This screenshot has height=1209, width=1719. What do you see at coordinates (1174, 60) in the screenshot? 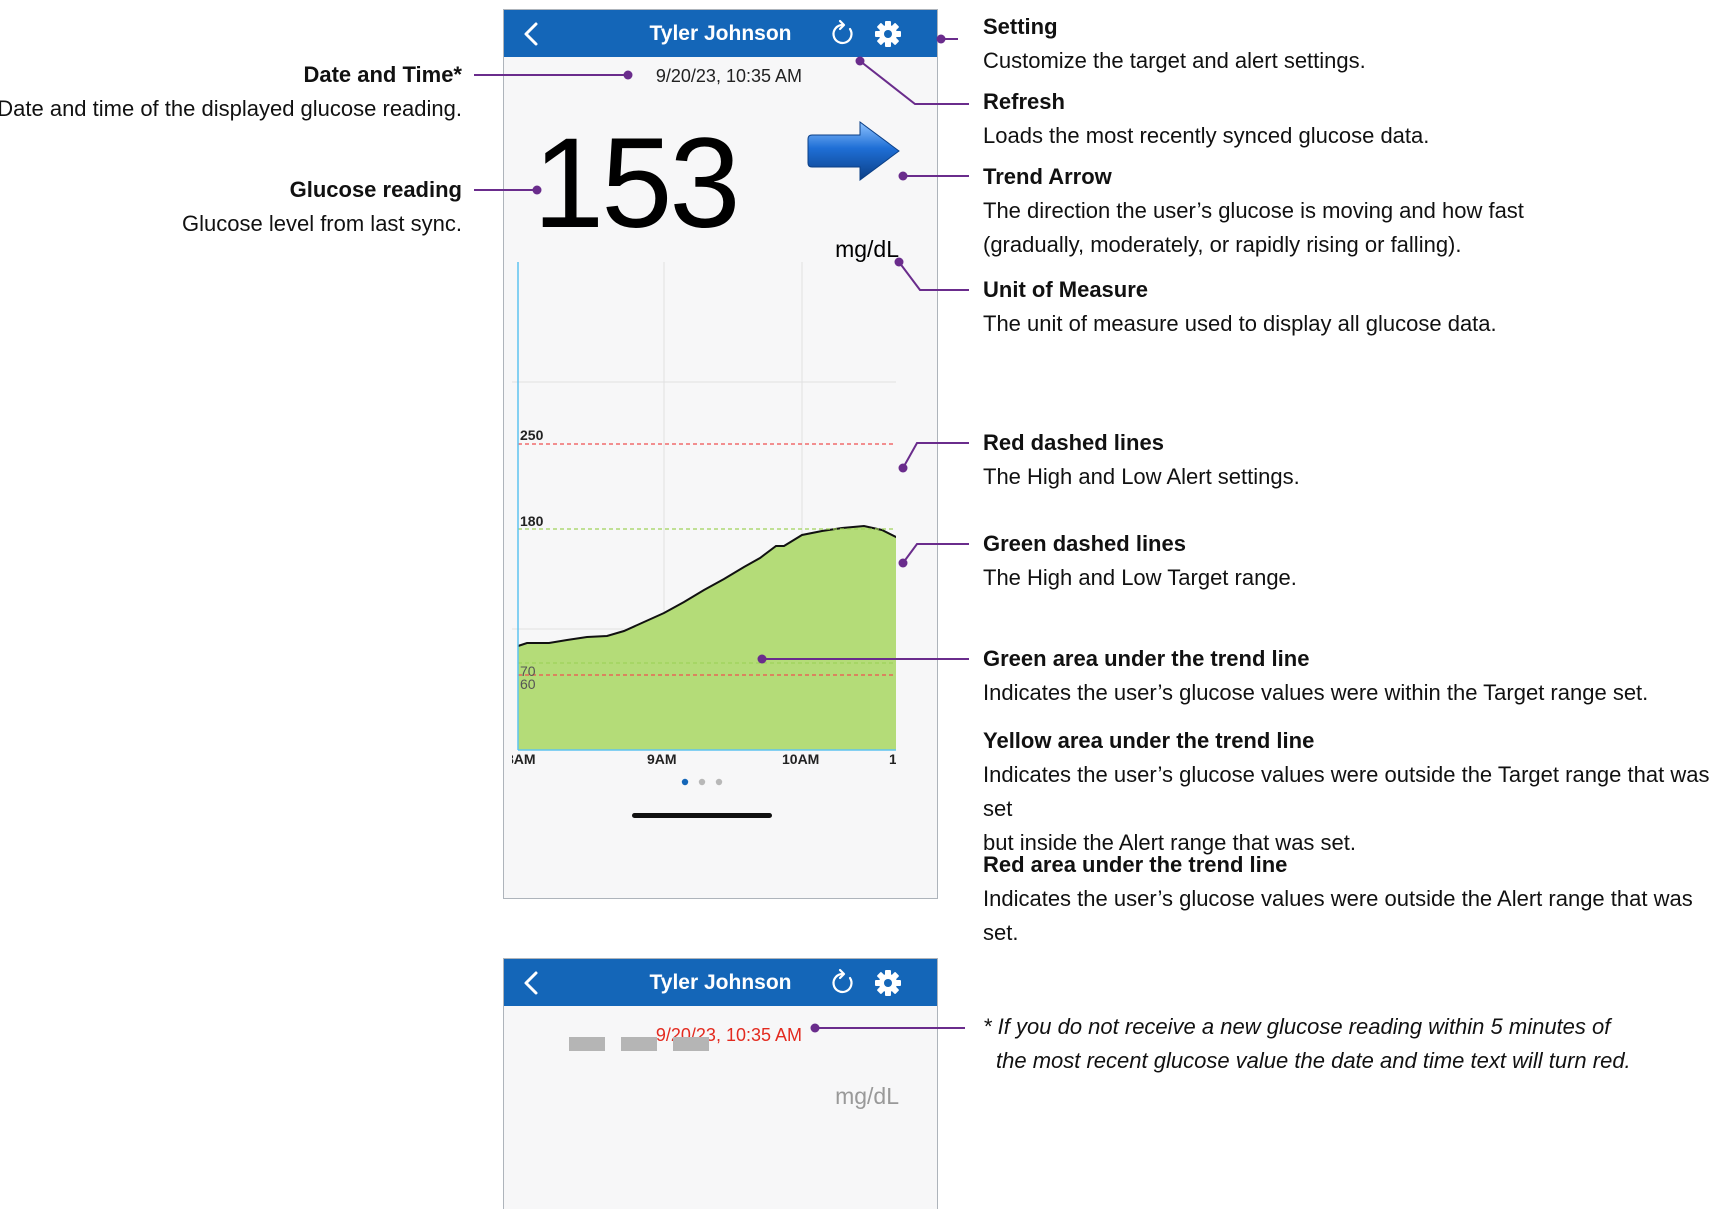
I see `callout-desc: Customize the target and alert settings.` at bounding box center [1174, 60].